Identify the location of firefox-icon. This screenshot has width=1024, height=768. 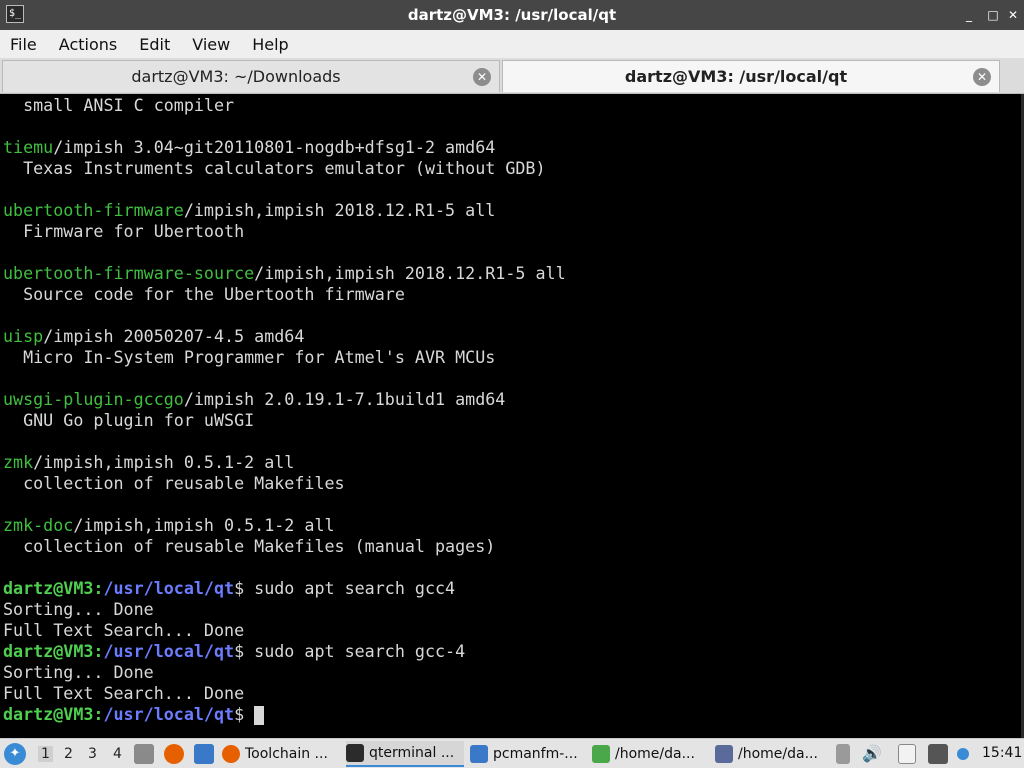
(231, 754).